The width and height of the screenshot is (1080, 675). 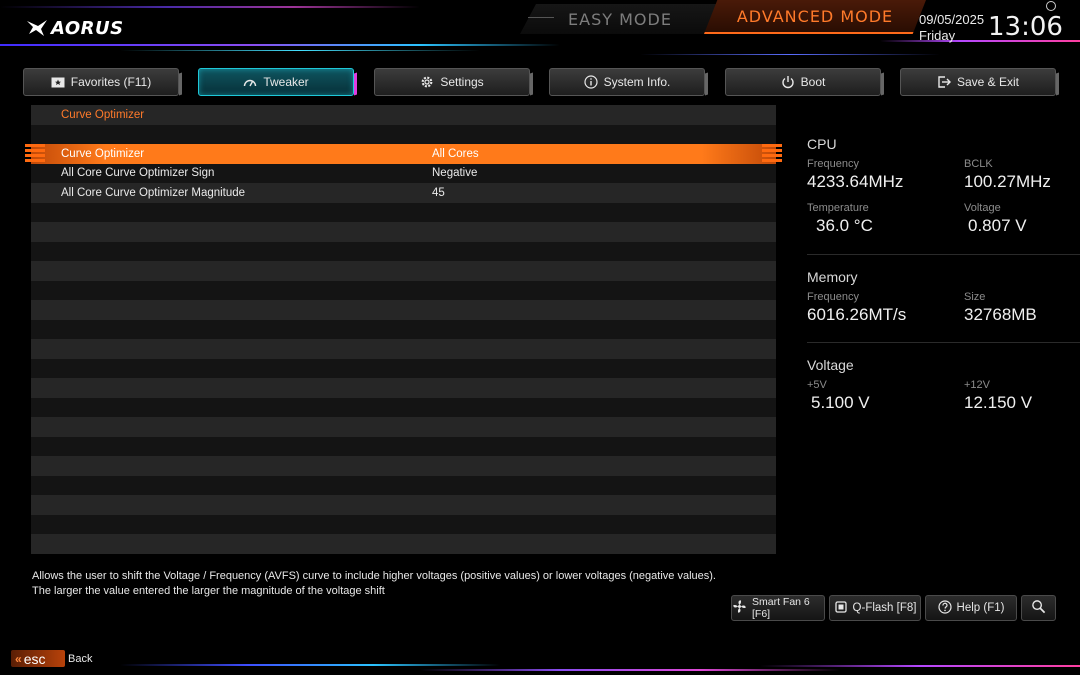 I want to click on voltage-5v-label: +5V, so click(x=817, y=385).